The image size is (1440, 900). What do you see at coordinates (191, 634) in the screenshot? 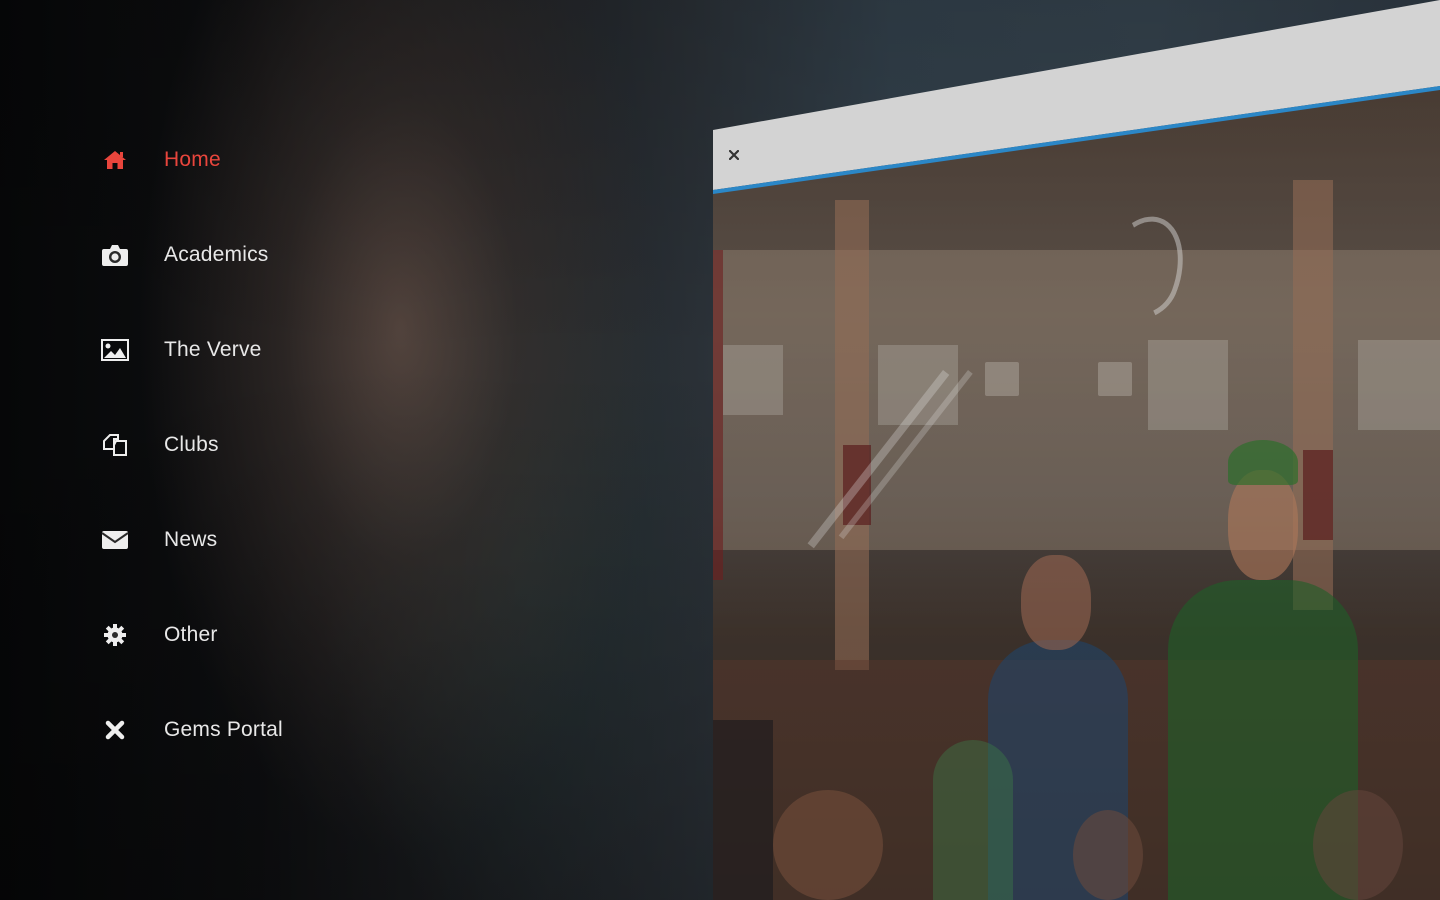
I see `menu-label-other: Other` at bounding box center [191, 634].